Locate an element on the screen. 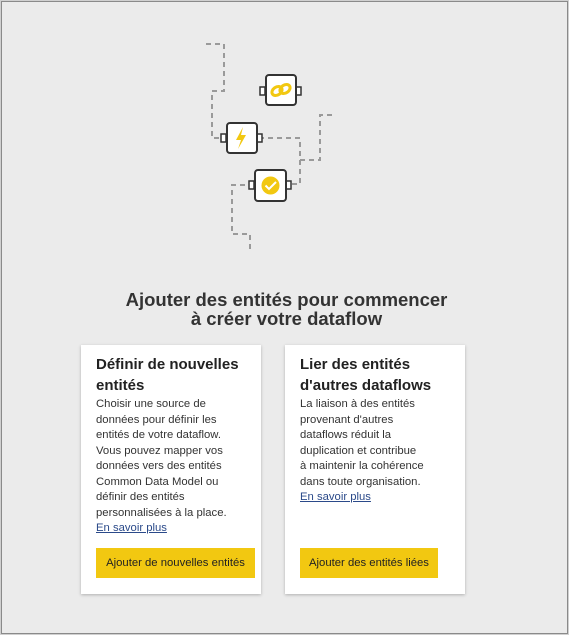 This screenshot has width=569, height=635. card-title-line: Définir de nouvelles is located at coordinates (167, 364).